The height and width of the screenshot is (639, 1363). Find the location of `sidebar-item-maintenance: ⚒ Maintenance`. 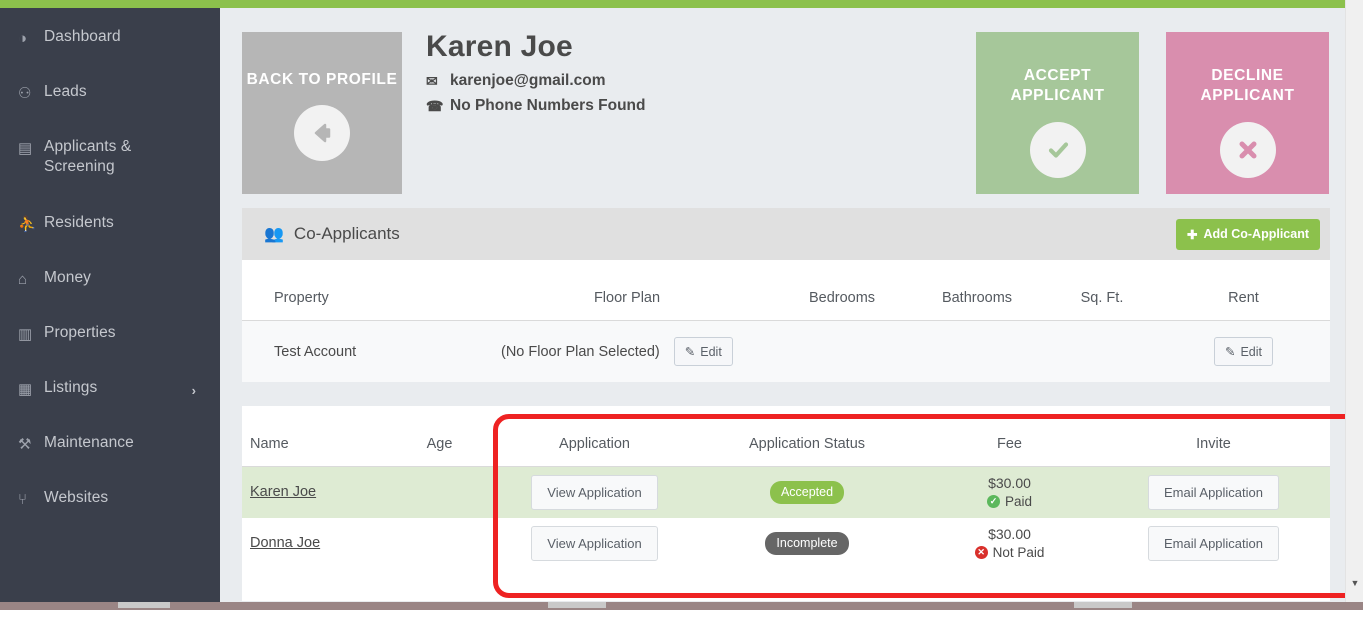

sidebar-item-maintenance: ⚒ Maintenance is located at coordinates (110, 455).